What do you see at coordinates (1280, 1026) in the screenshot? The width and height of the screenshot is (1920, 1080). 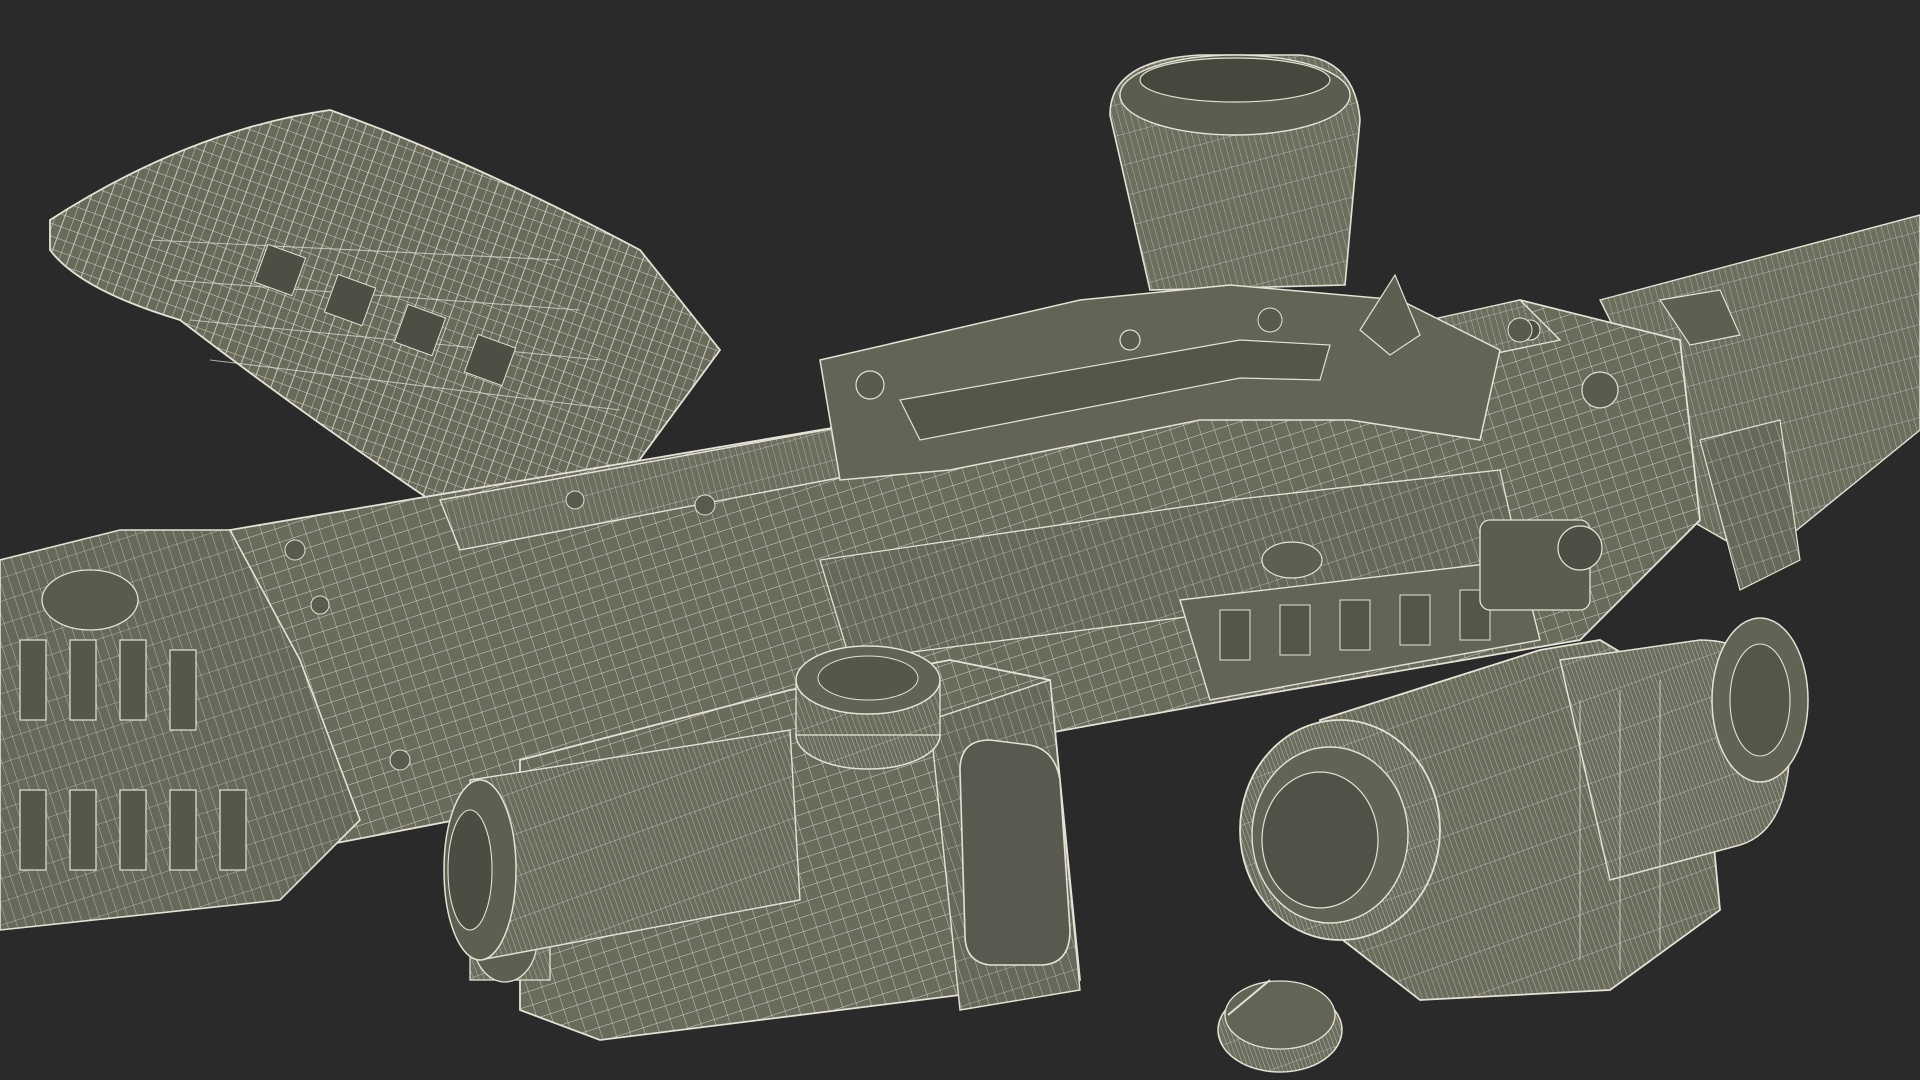 I see `lens-cap` at bounding box center [1280, 1026].